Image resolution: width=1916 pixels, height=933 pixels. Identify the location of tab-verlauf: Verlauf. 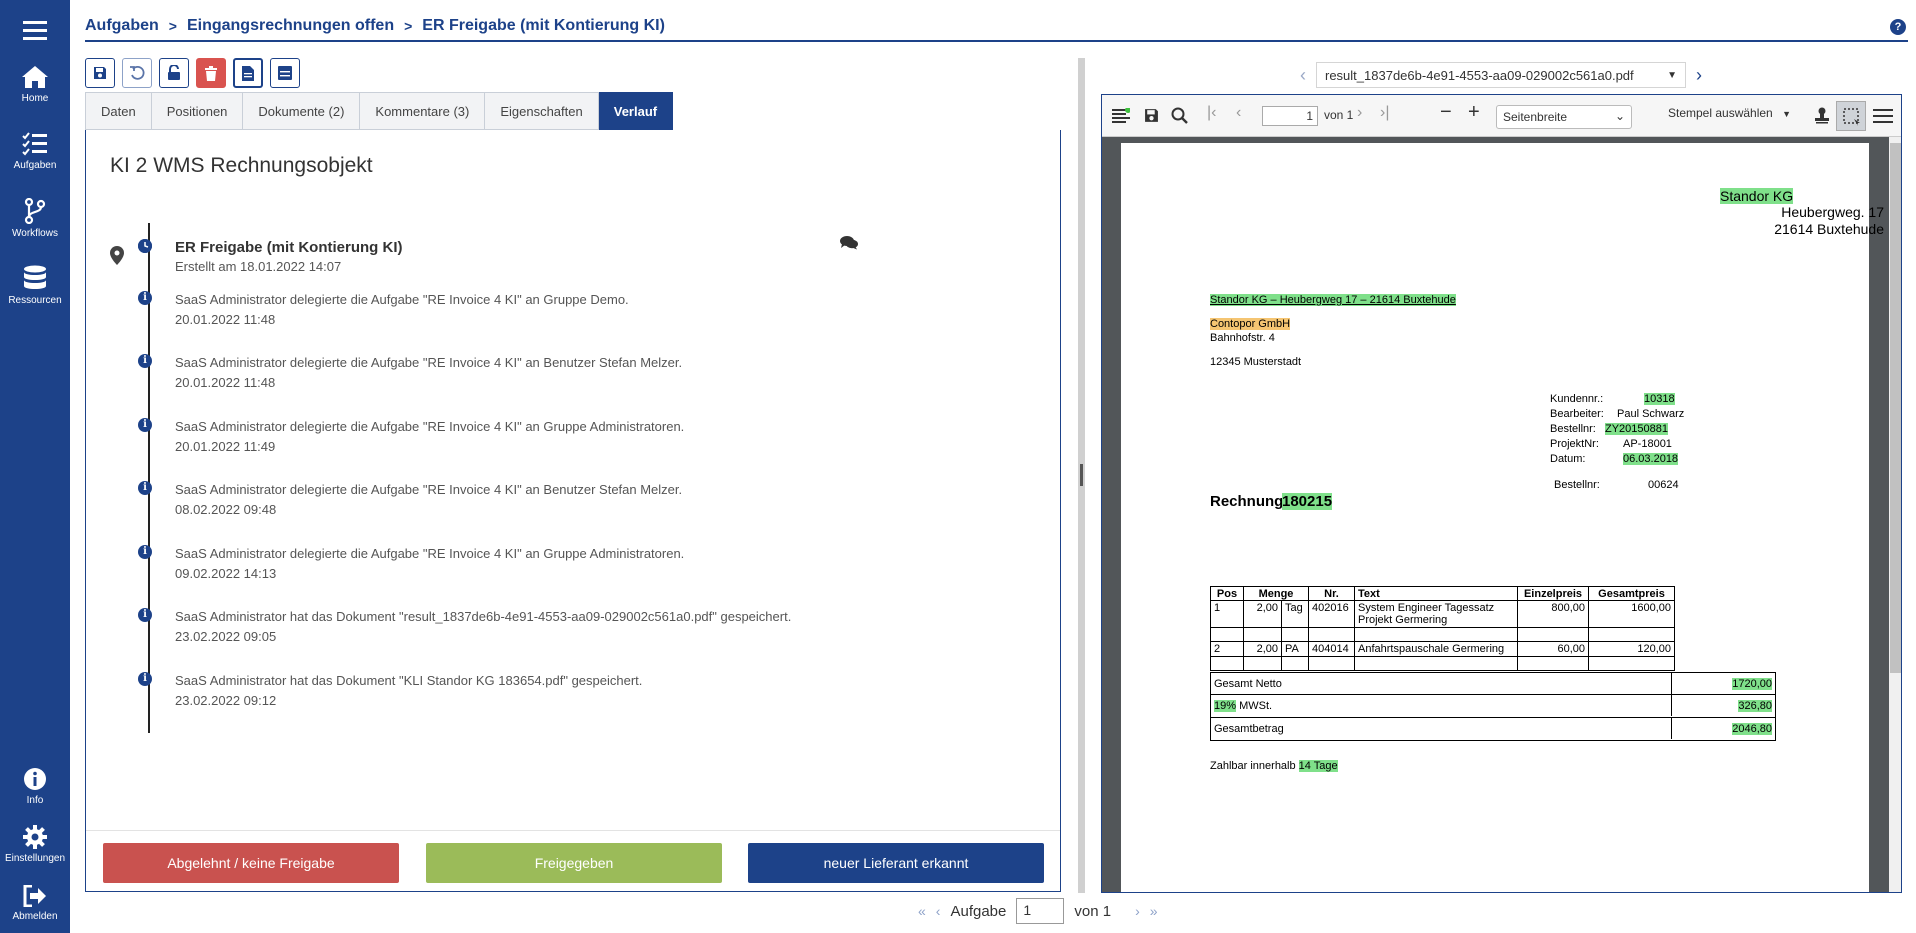
(636, 111).